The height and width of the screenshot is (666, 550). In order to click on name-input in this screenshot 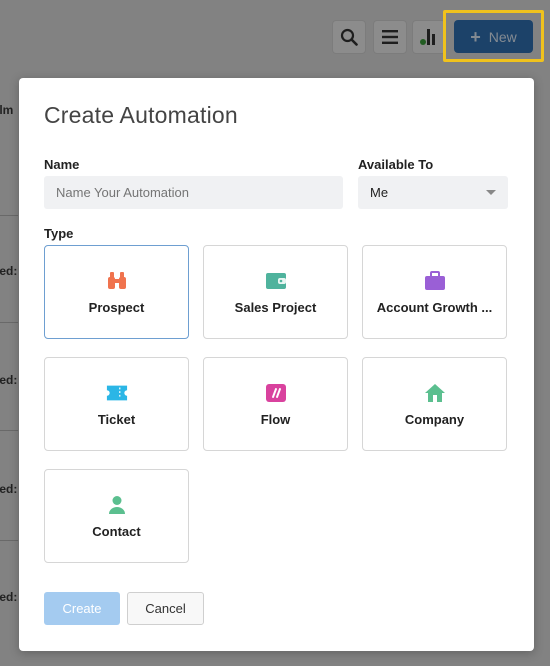, I will do `click(193, 192)`.